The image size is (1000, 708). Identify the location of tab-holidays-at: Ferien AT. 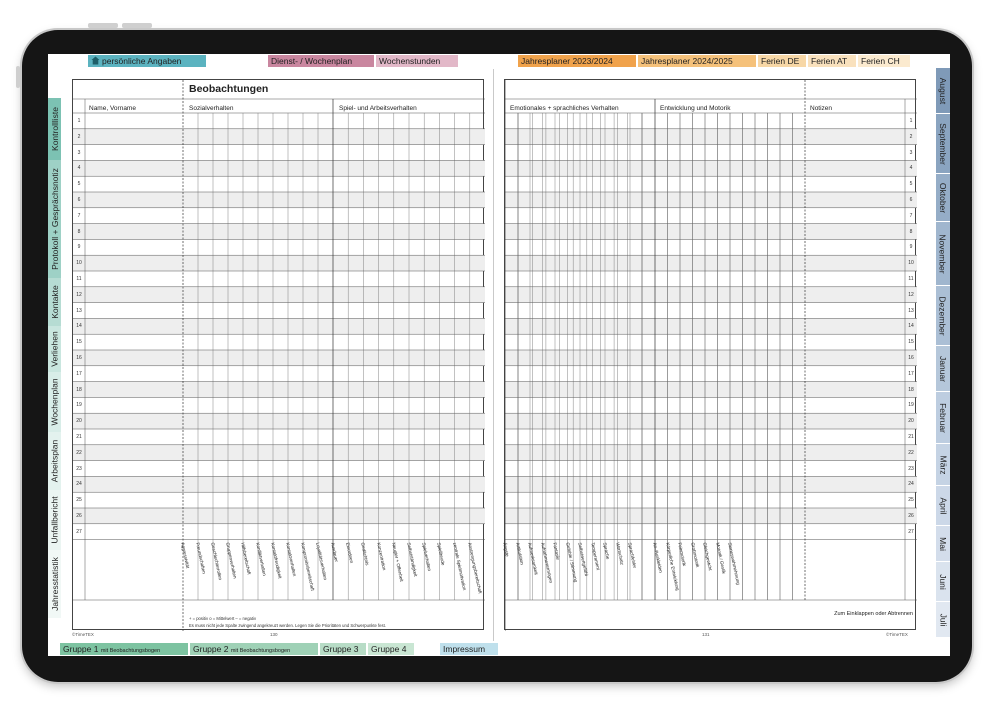
(832, 61).